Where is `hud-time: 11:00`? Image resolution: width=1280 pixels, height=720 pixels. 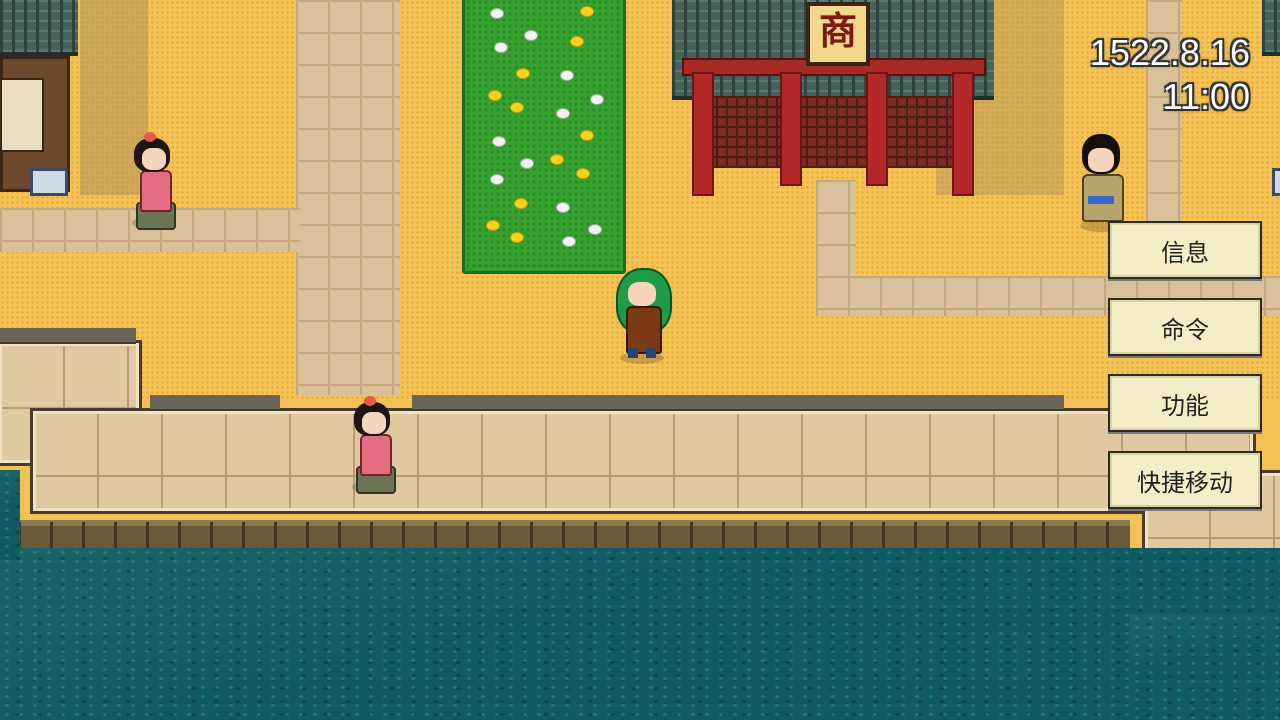
hud-time: 11:00 is located at coordinates (1206, 96).